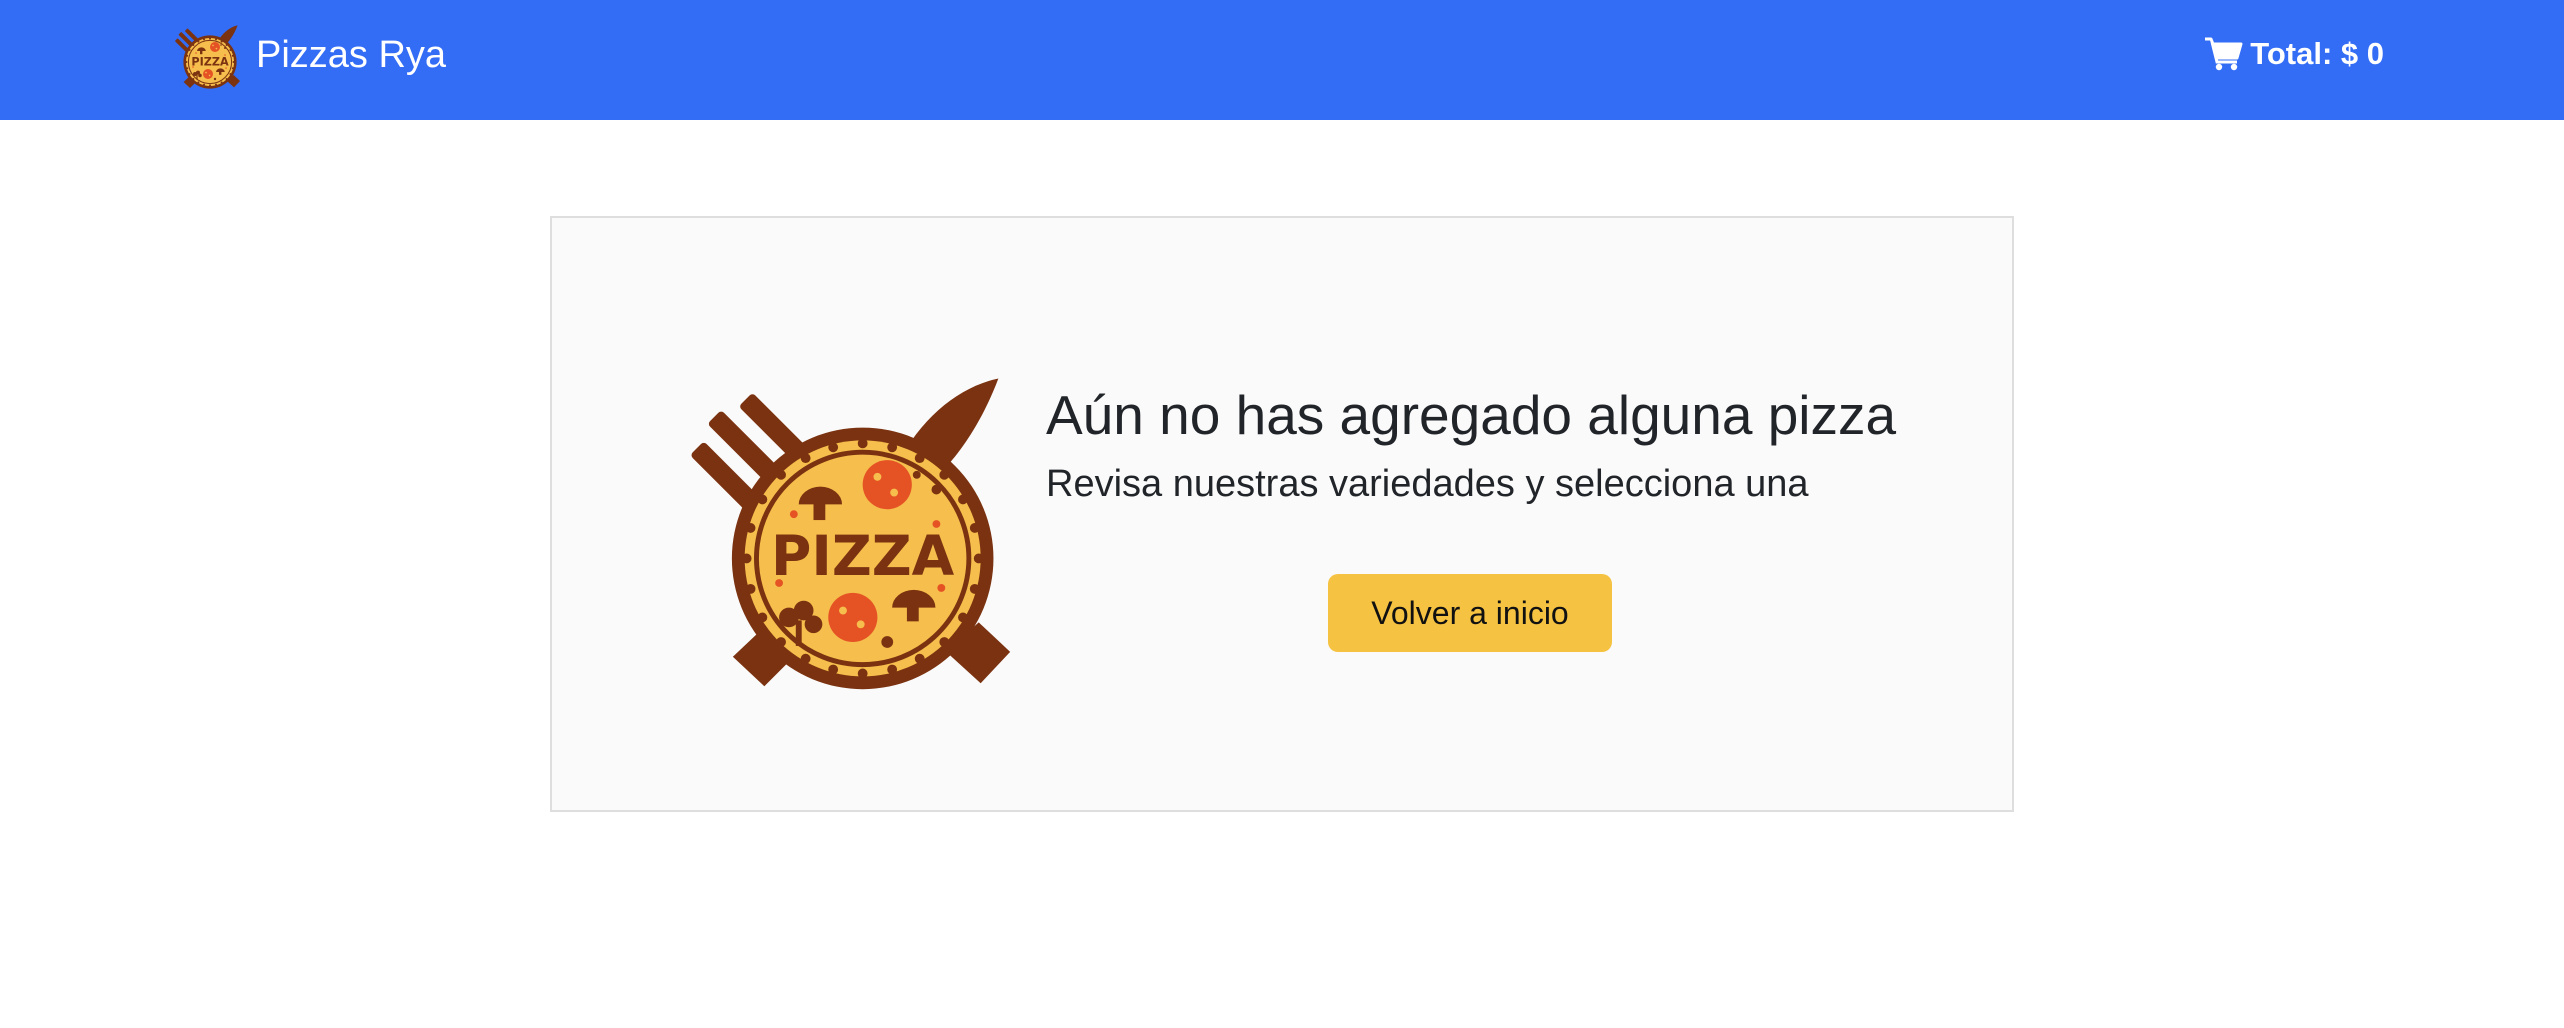 The image size is (2564, 1028). What do you see at coordinates (2317, 53) in the screenshot?
I see `cart-total-label: Total: $ 0` at bounding box center [2317, 53].